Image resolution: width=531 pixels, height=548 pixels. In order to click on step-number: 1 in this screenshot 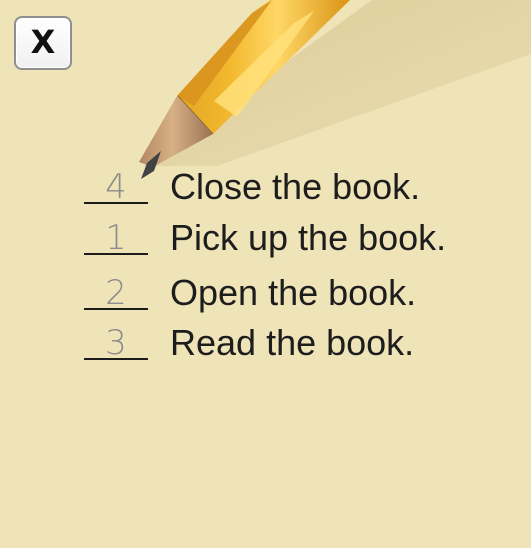, I will do `click(116, 238)`.